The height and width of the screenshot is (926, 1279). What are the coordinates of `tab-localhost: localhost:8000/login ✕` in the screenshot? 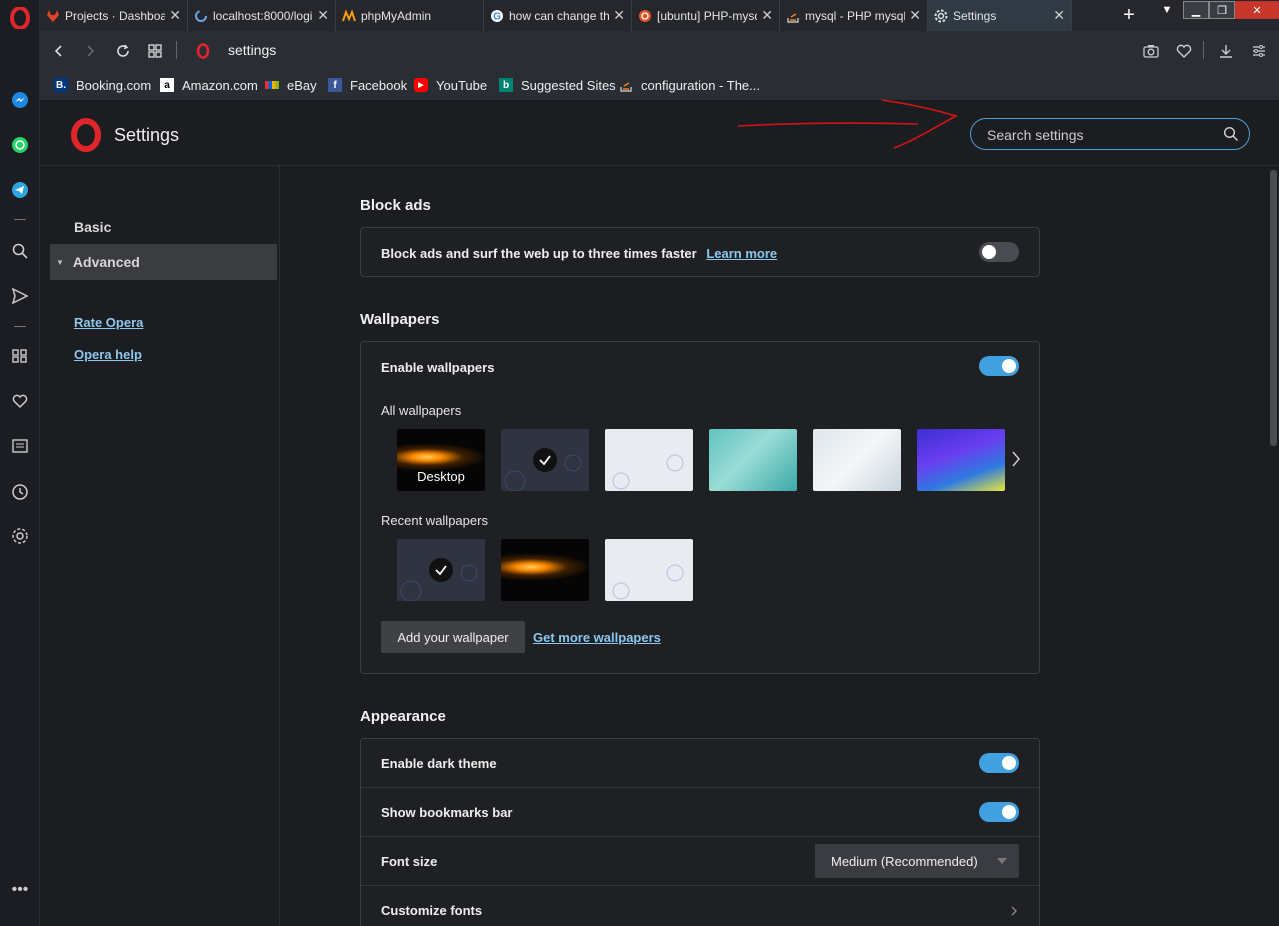 It's located at (262, 15).